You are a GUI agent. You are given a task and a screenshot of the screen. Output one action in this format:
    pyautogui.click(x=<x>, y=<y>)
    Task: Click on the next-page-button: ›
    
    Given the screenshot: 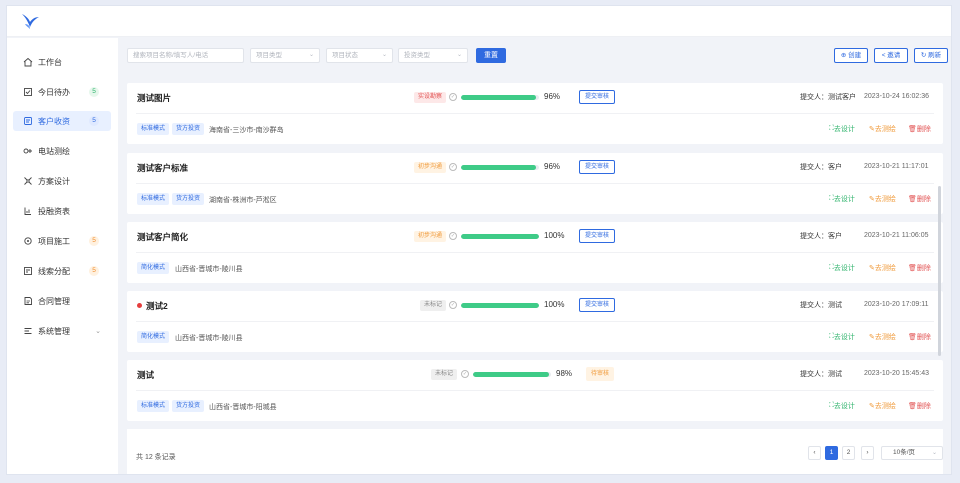 What is the action you would take?
    pyautogui.click(x=867, y=453)
    